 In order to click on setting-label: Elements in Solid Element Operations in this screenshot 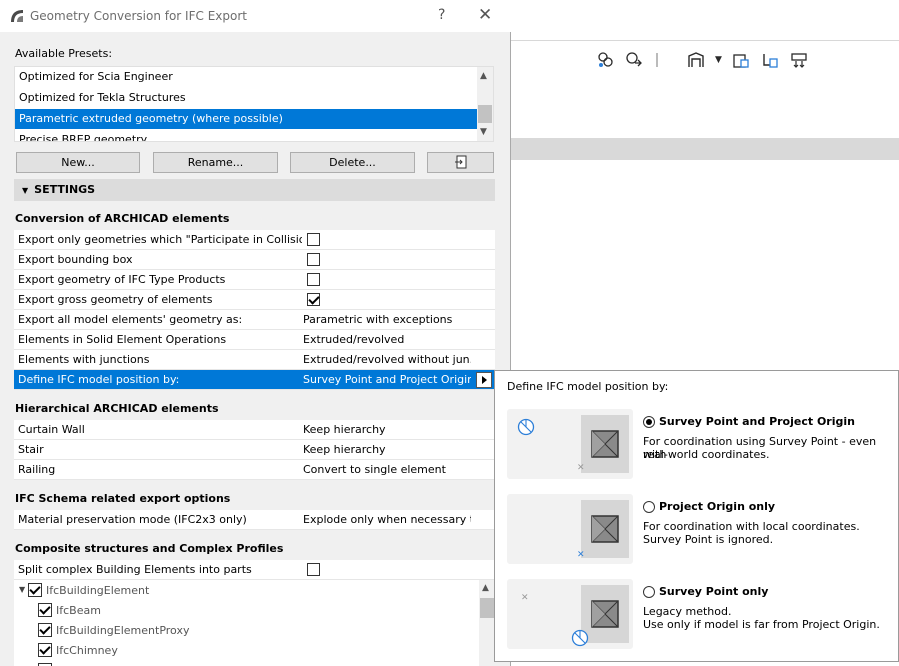, I will do `click(122, 339)`.